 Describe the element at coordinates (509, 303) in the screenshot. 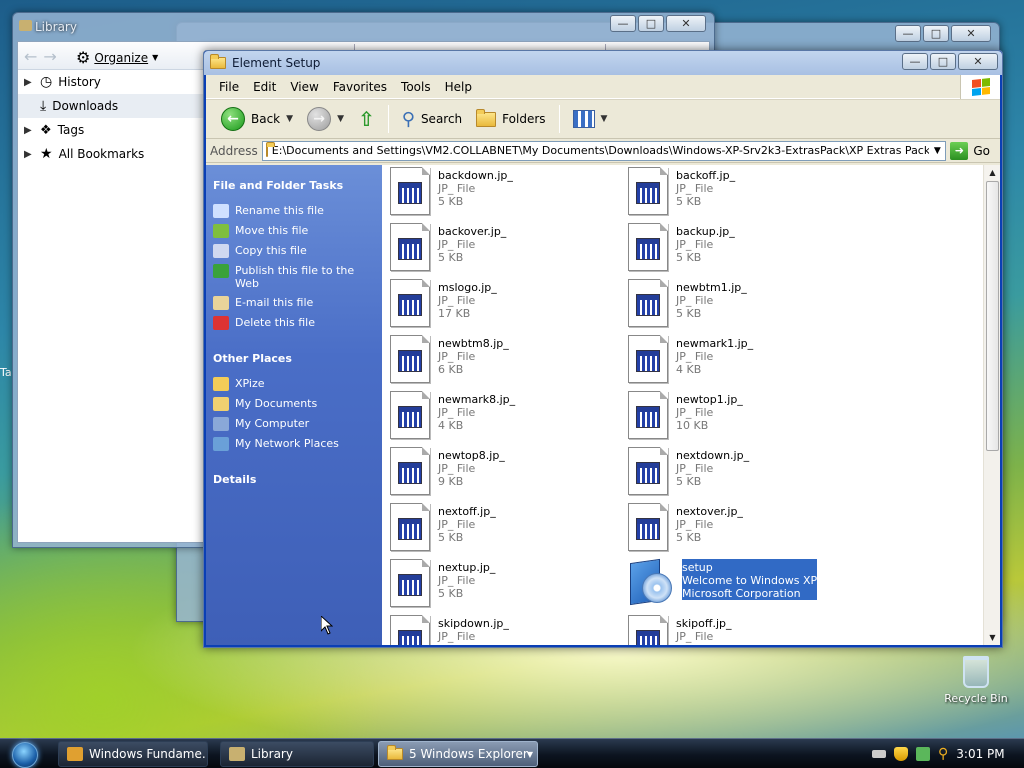

I see `file-item: mslogo.jp_ JP_ File 17 KB` at that location.